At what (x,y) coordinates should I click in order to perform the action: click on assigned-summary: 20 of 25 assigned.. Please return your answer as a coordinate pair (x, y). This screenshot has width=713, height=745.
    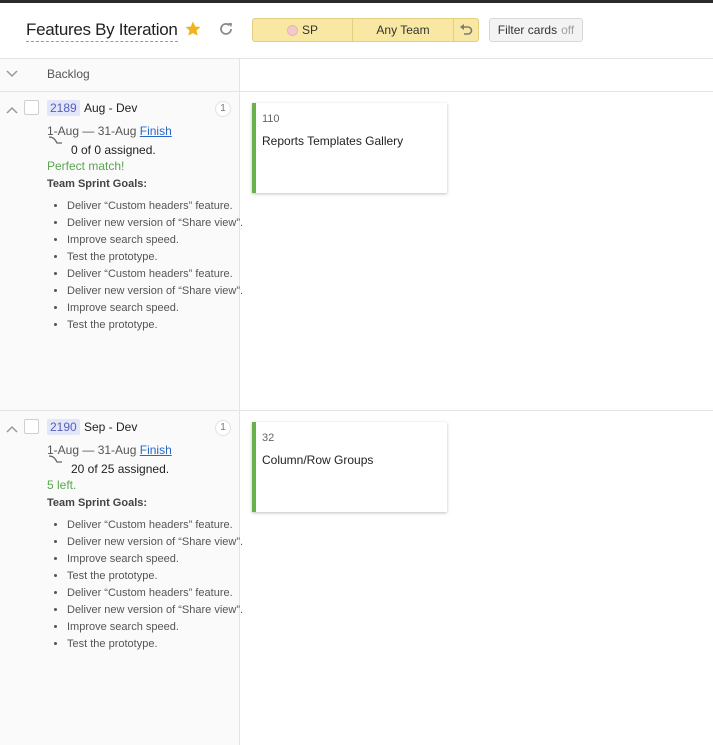
    Looking at the image, I should click on (120, 469).